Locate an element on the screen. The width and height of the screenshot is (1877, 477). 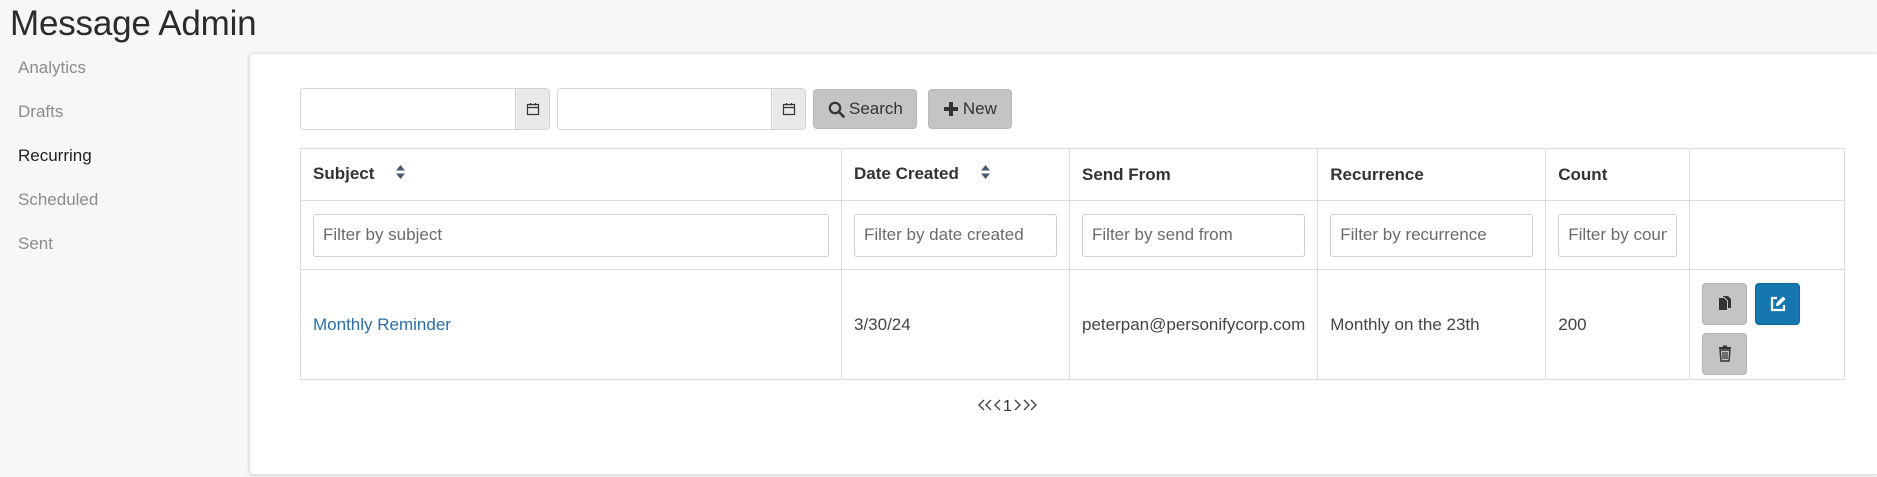
pagination: 1 is located at coordinates (1007, 407).